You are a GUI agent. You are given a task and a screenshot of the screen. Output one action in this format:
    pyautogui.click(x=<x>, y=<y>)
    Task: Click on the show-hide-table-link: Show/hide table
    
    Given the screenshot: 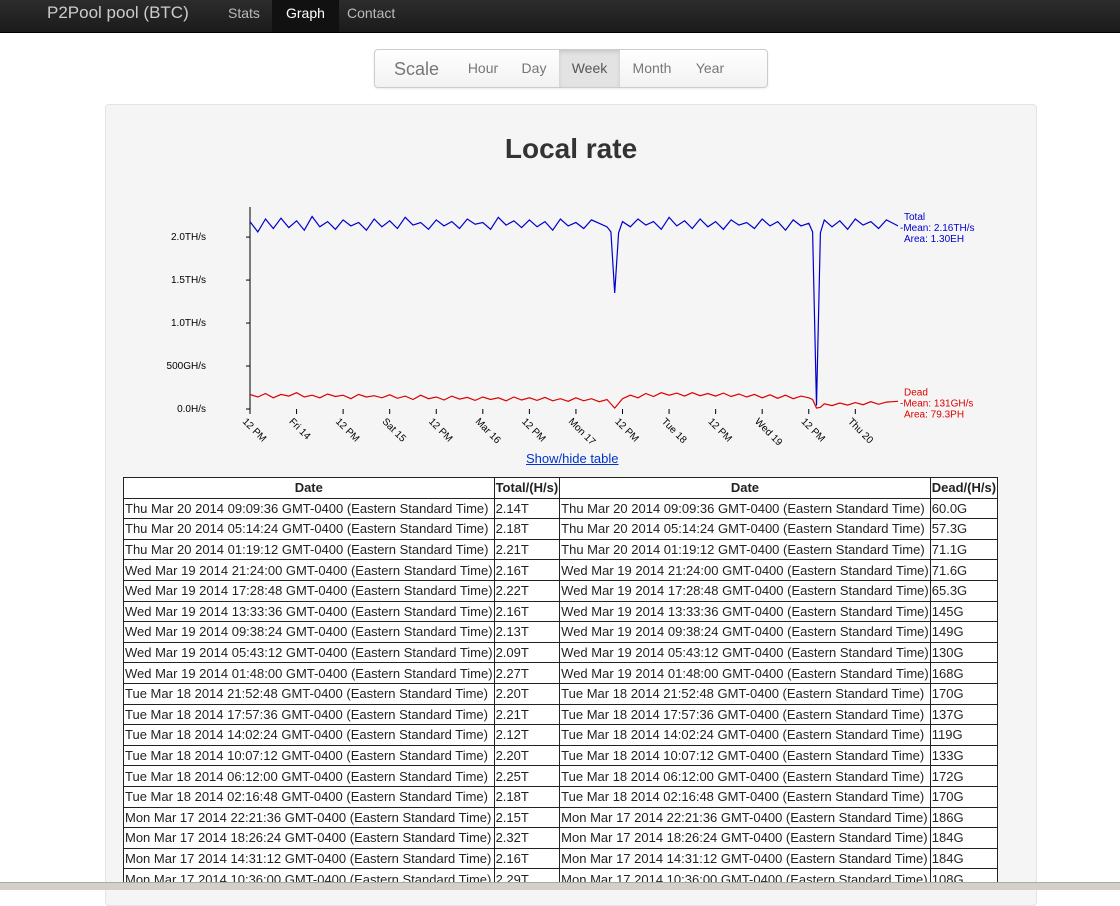 What is the action you would take?
    pyautogui.click(x=572, y=458)
    